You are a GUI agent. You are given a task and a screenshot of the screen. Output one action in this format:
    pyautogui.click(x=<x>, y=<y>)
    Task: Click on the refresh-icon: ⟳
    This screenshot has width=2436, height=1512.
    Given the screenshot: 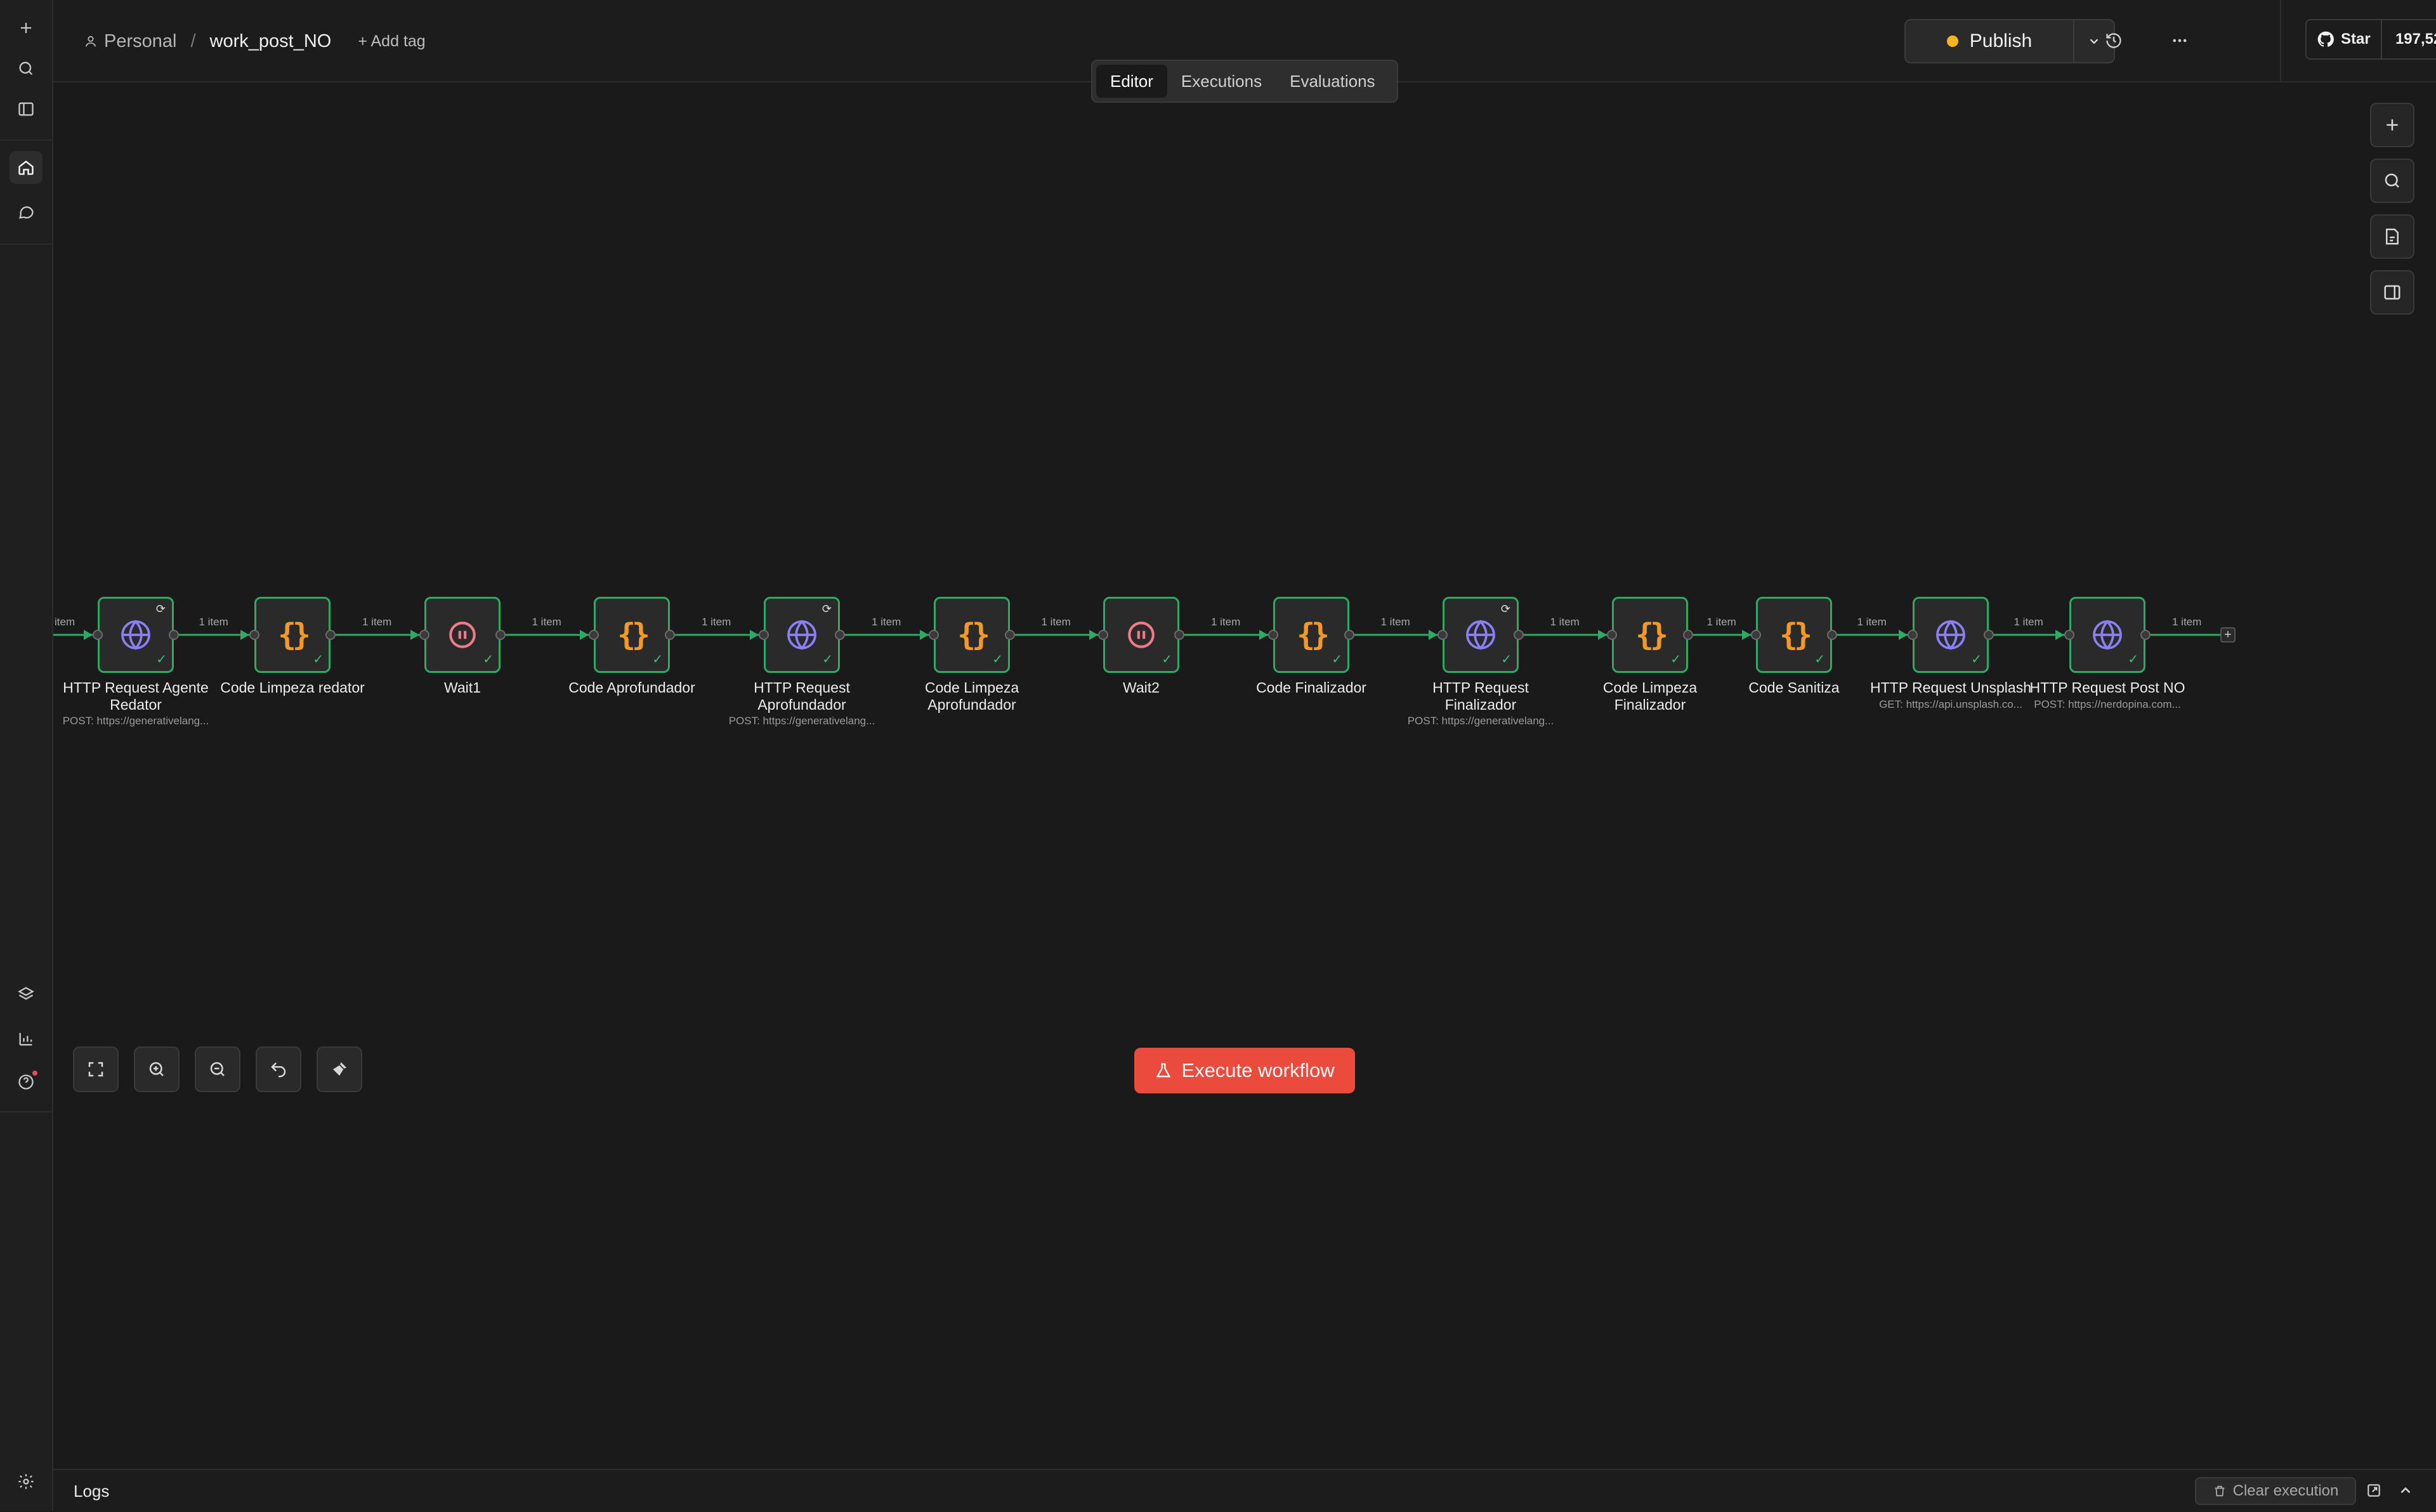 What is the action you would take?
    pyautogui.click(x=827, y=609)
    